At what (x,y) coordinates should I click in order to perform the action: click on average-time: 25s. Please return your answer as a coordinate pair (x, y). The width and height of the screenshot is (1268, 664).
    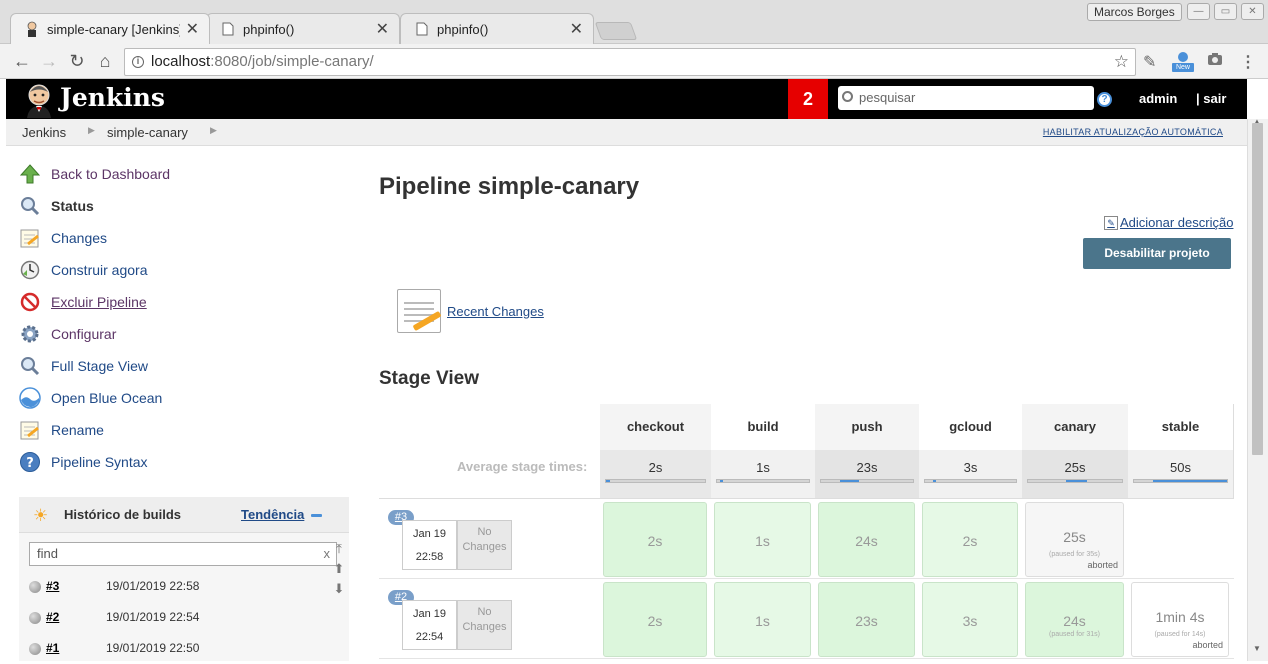
    Looking at the image, I should click on (1075, 467).